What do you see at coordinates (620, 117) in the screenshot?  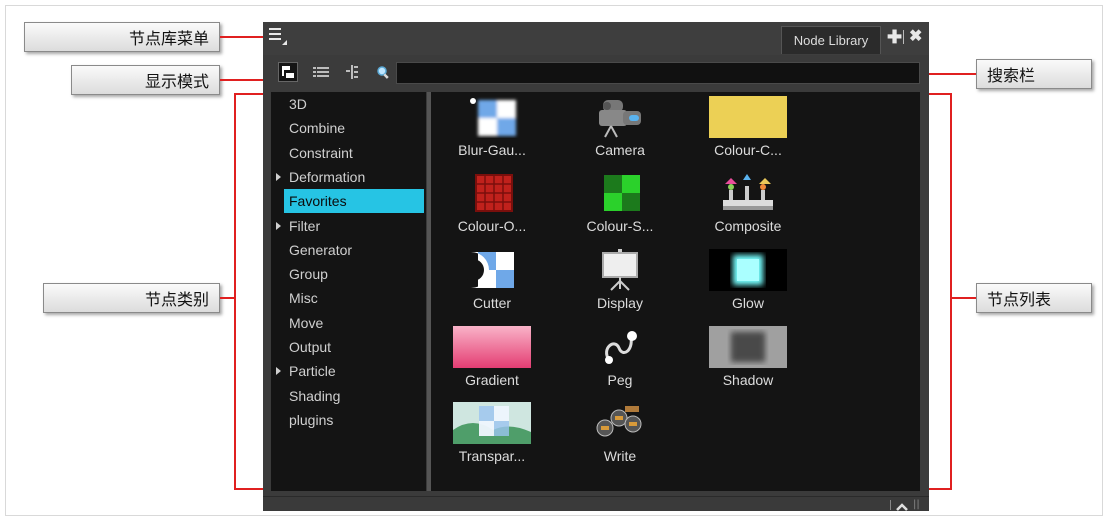 I see `camera-icon` at bounding box center [620, 117].